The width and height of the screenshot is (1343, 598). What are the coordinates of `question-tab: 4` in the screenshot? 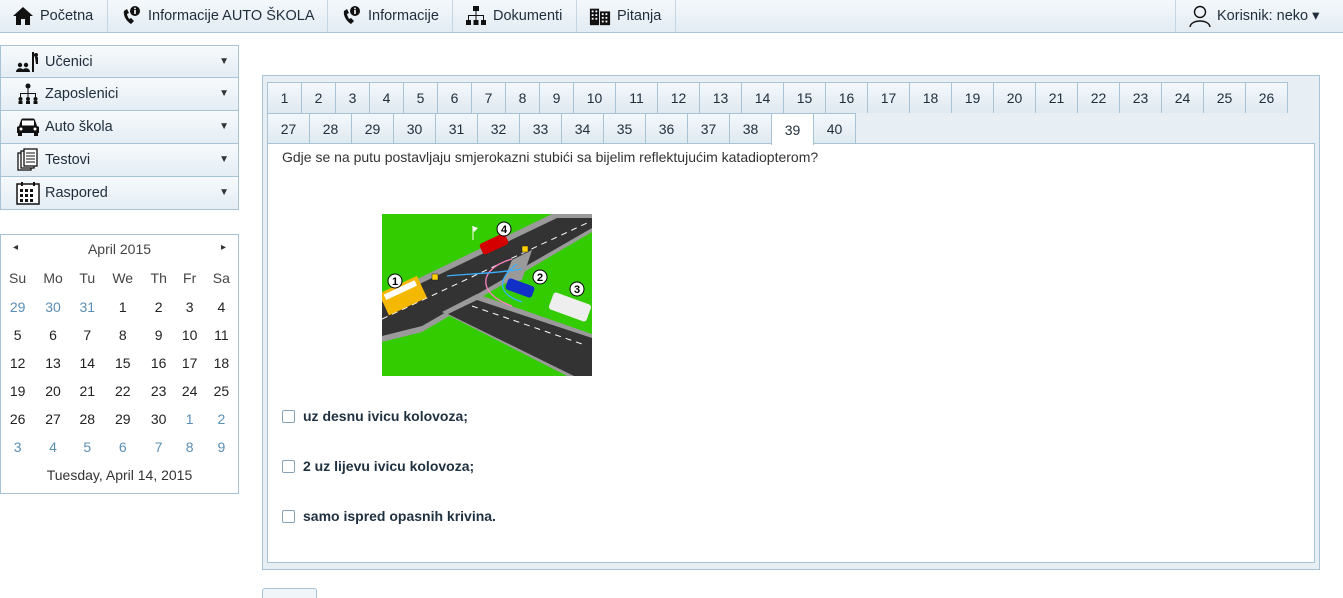 It's located at (386, 97).